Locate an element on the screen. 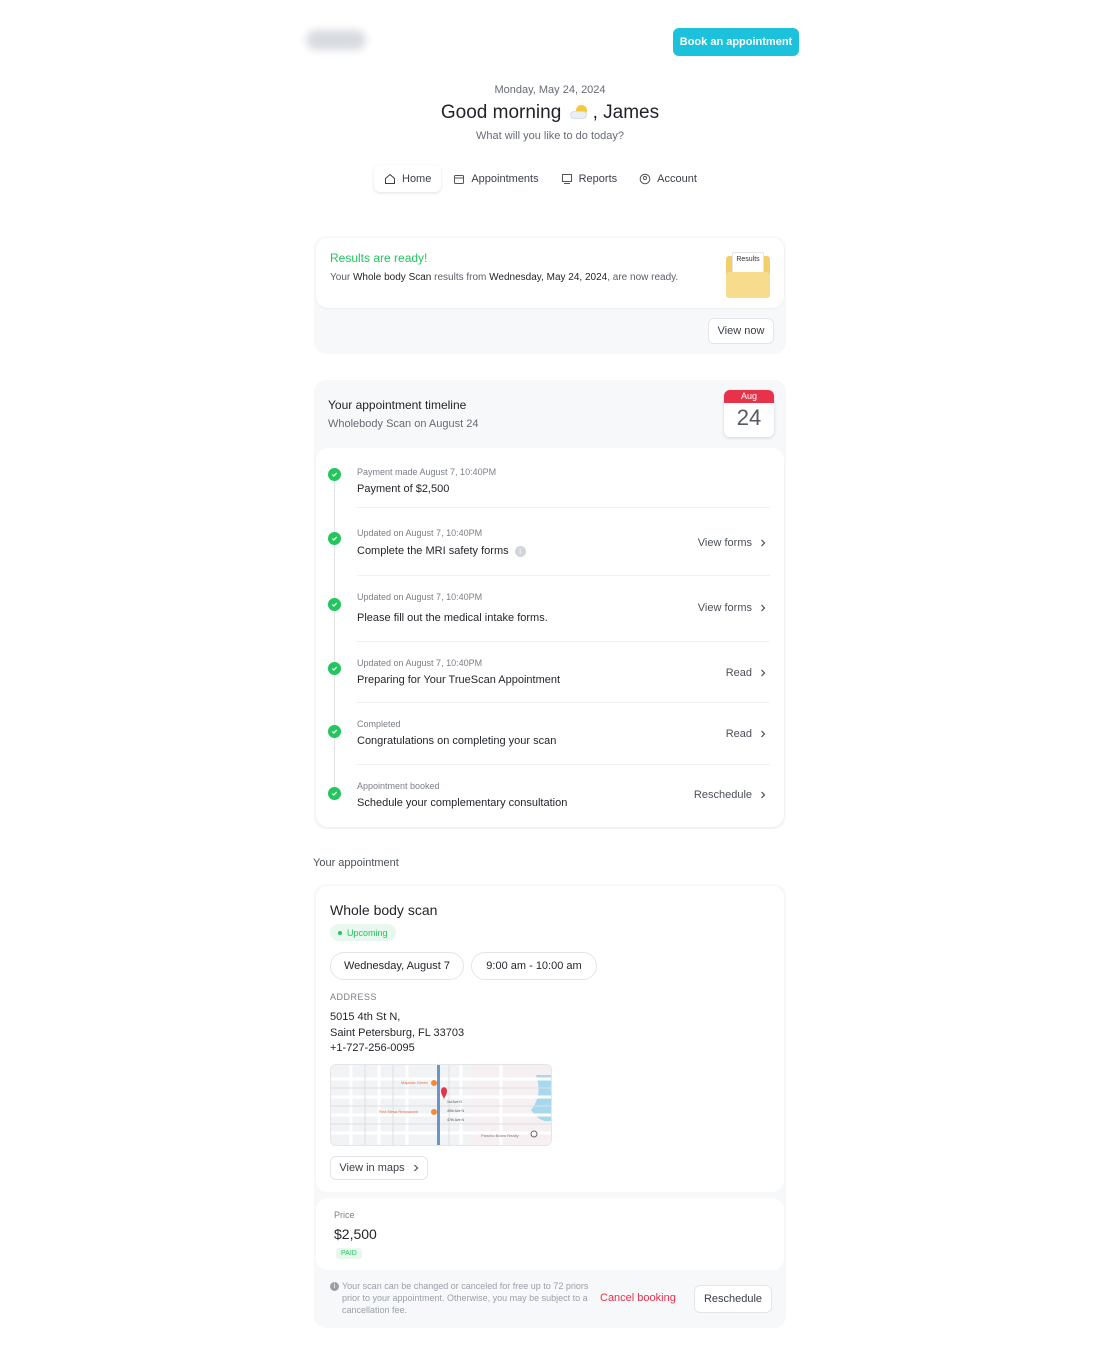 The image size is (1100, 1367). phone-number: +1-727-256-0095 is located at coordinates (372, 1048).